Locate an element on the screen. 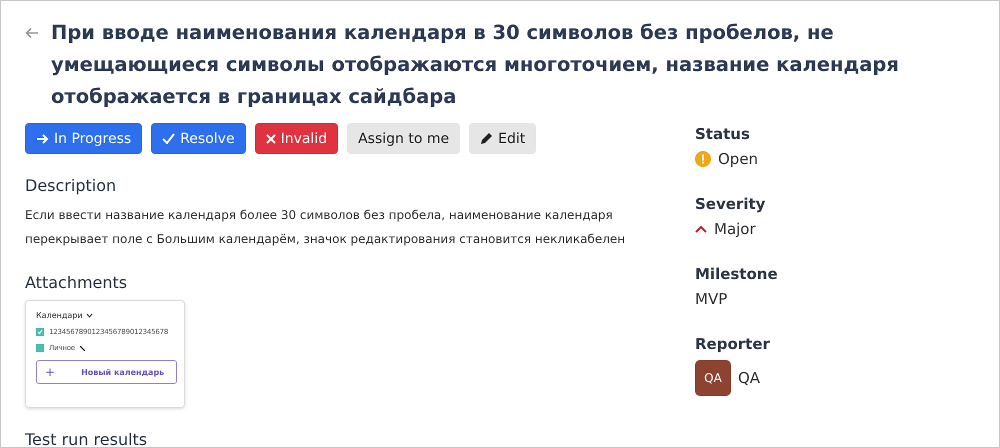  field-value: Open is located at coordinates (738, 159).